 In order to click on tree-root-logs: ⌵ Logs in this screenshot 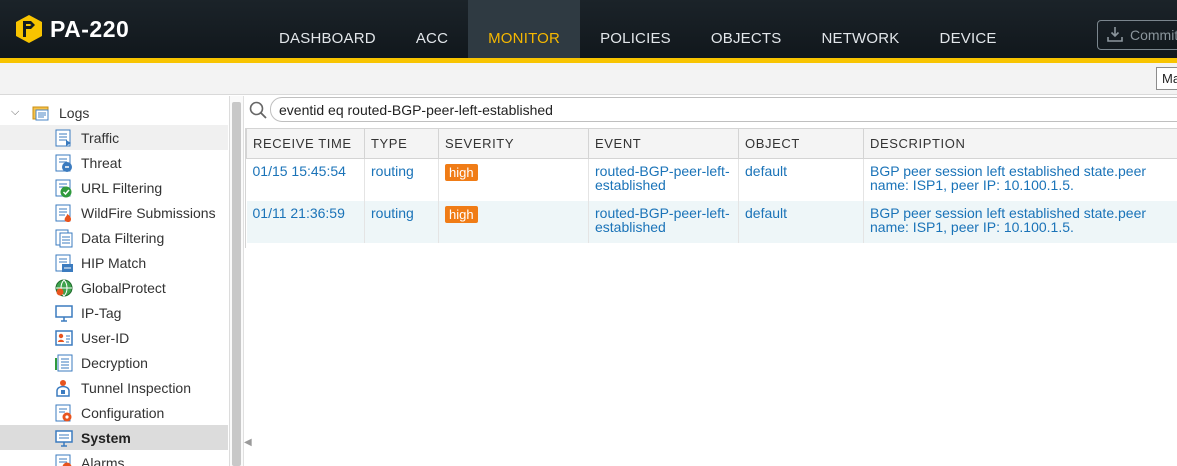, I will do `click(114, 112)`.